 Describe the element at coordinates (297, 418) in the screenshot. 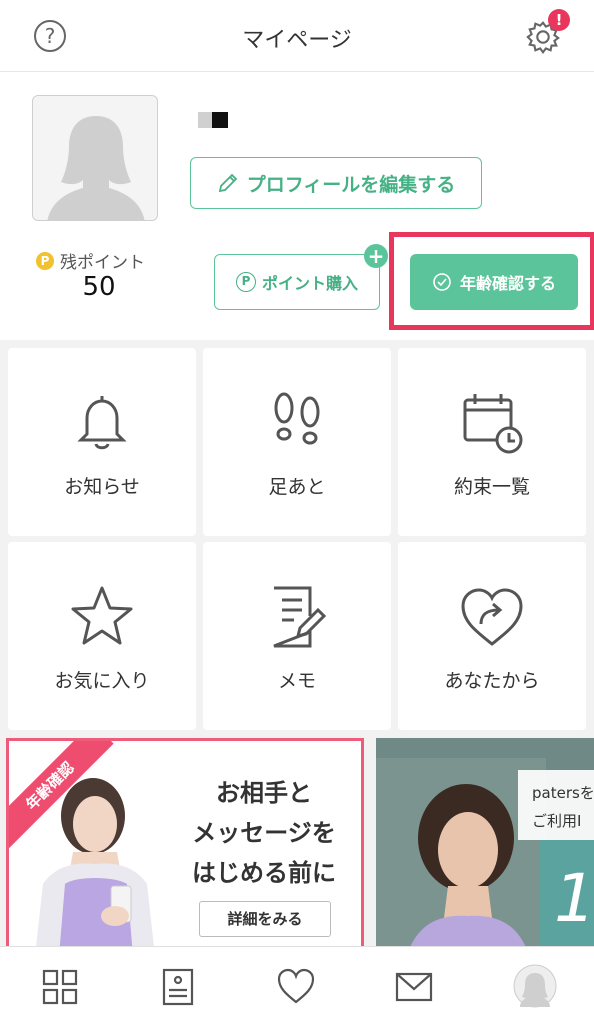

I see `footprints-icon` at that location.